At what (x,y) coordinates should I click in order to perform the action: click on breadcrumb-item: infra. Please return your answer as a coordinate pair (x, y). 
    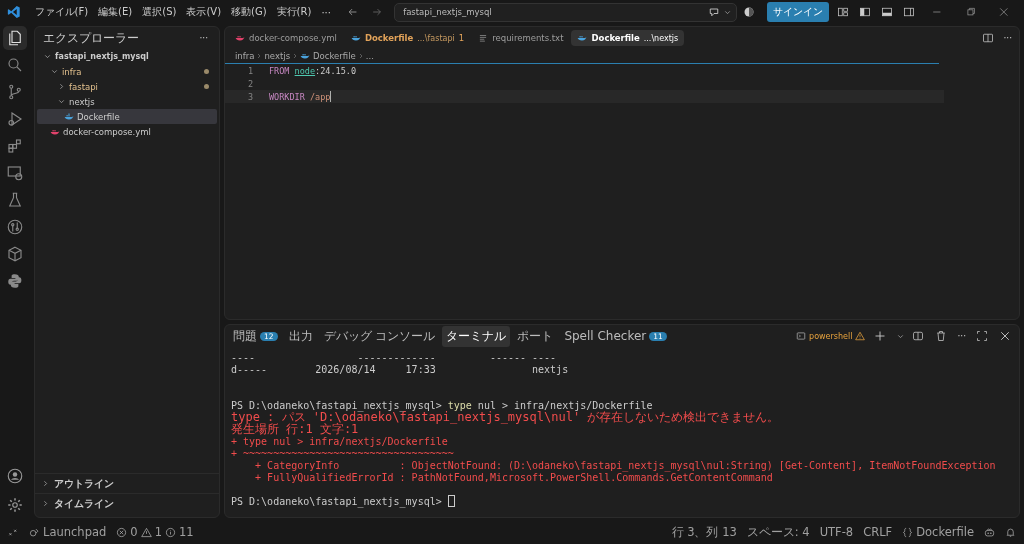
    Looking at the image, I should click on (245, 56).